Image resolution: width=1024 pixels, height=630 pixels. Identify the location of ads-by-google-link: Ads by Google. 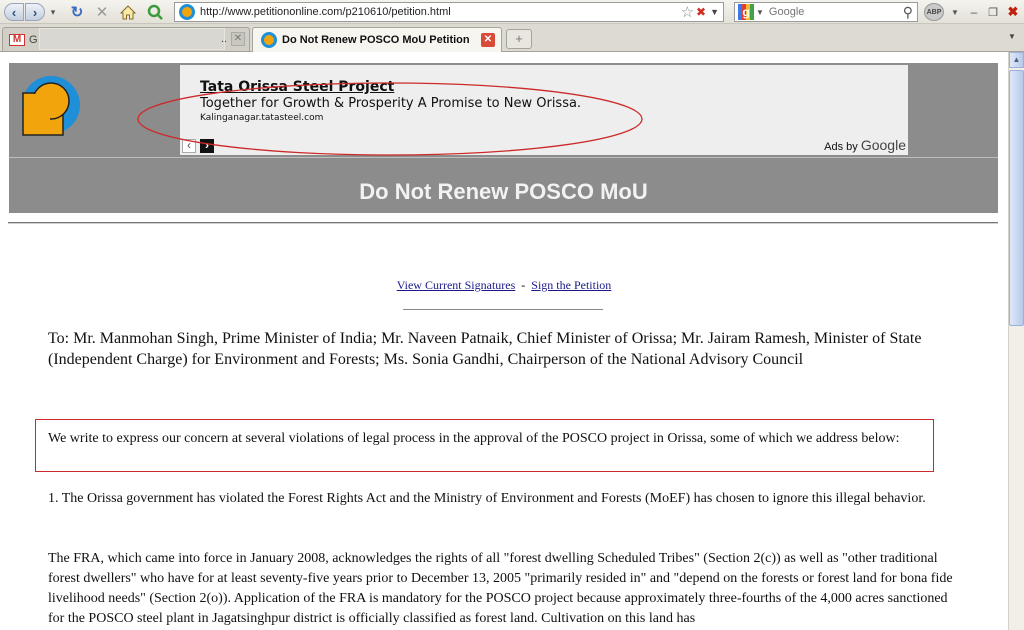
(865, 145).